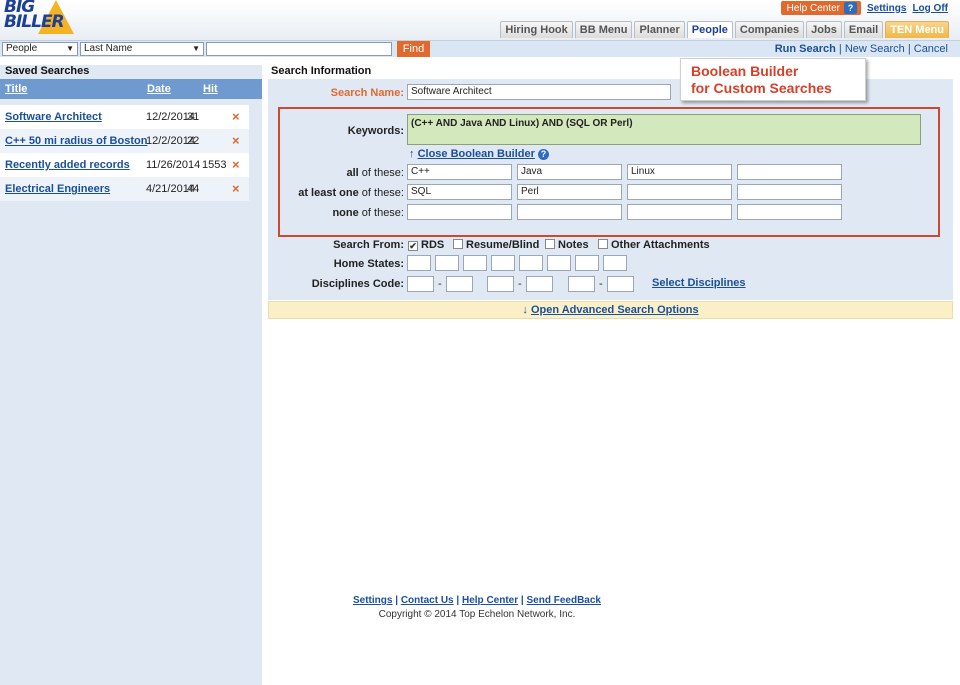  What do you see at coordinates (173, 165) in the screenshot?
I see `saved-search-date: 11/26/2014` at bounding box center [173, 165].